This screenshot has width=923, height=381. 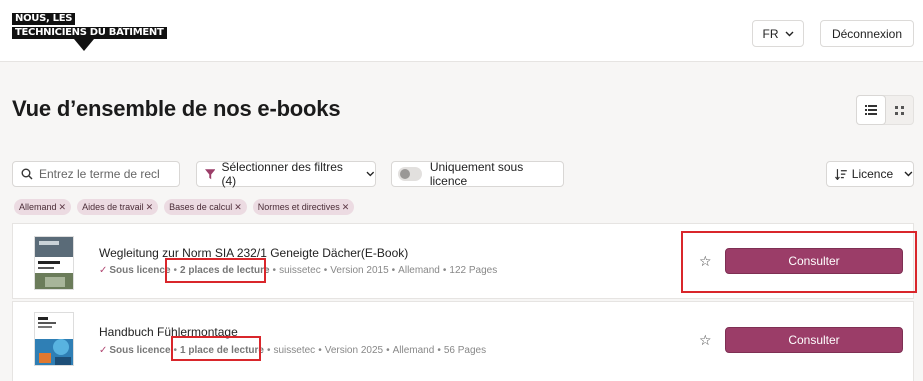 I want to click on filter-dropdown: Sélectionner des filtres (4), so click(x=286, y=174).